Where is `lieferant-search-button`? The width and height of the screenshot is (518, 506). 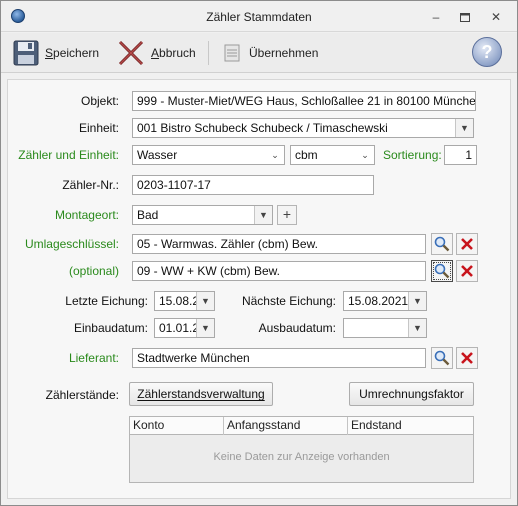
lieferant-search-button is located at coordinates (442, 358).